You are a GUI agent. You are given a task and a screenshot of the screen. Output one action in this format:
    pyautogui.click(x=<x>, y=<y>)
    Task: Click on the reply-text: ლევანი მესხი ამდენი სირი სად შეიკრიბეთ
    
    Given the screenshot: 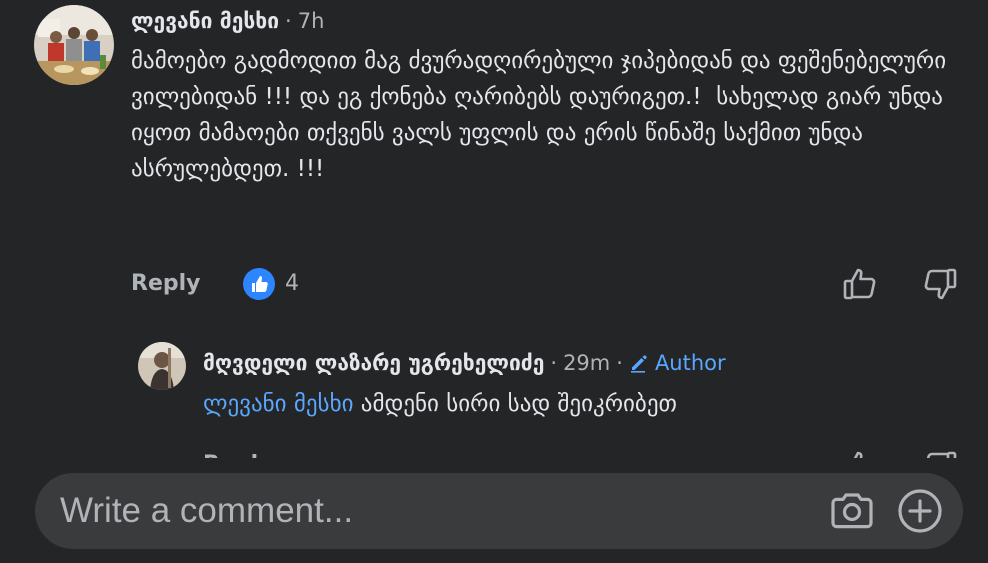 What is the action you would take?
    pyautogui.click(x=583, y=404)
    